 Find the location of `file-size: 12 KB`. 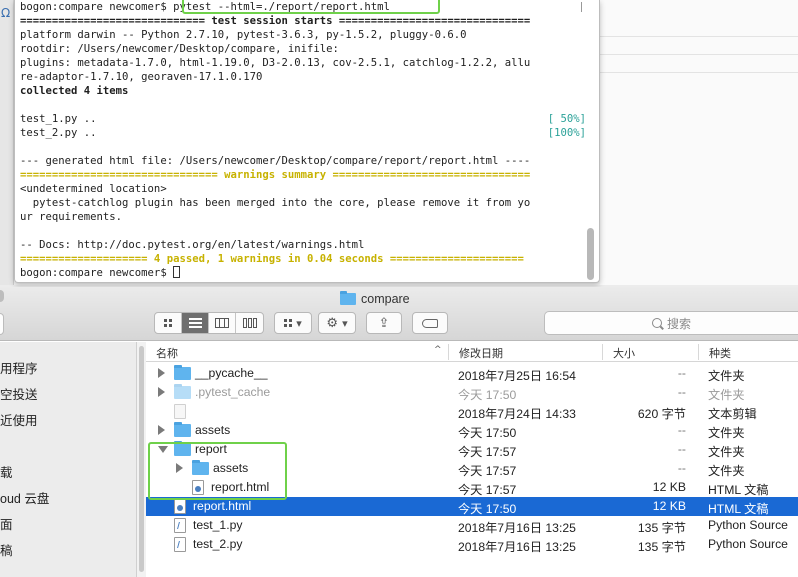

file-size: 12 KB is located at coordinates (669, 506).